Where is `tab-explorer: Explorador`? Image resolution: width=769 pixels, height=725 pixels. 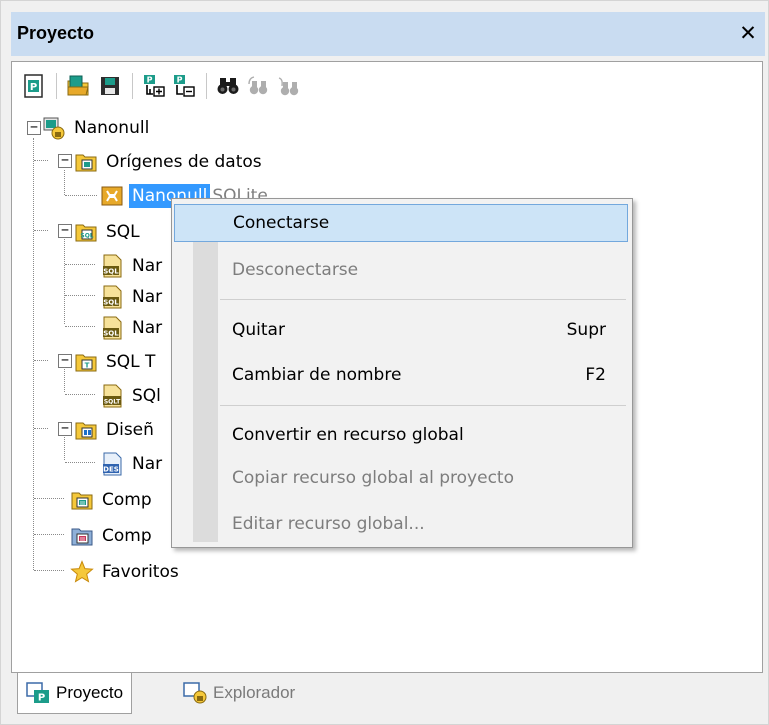
tab-explorer: Explorador is located at coordinates (239, 693).